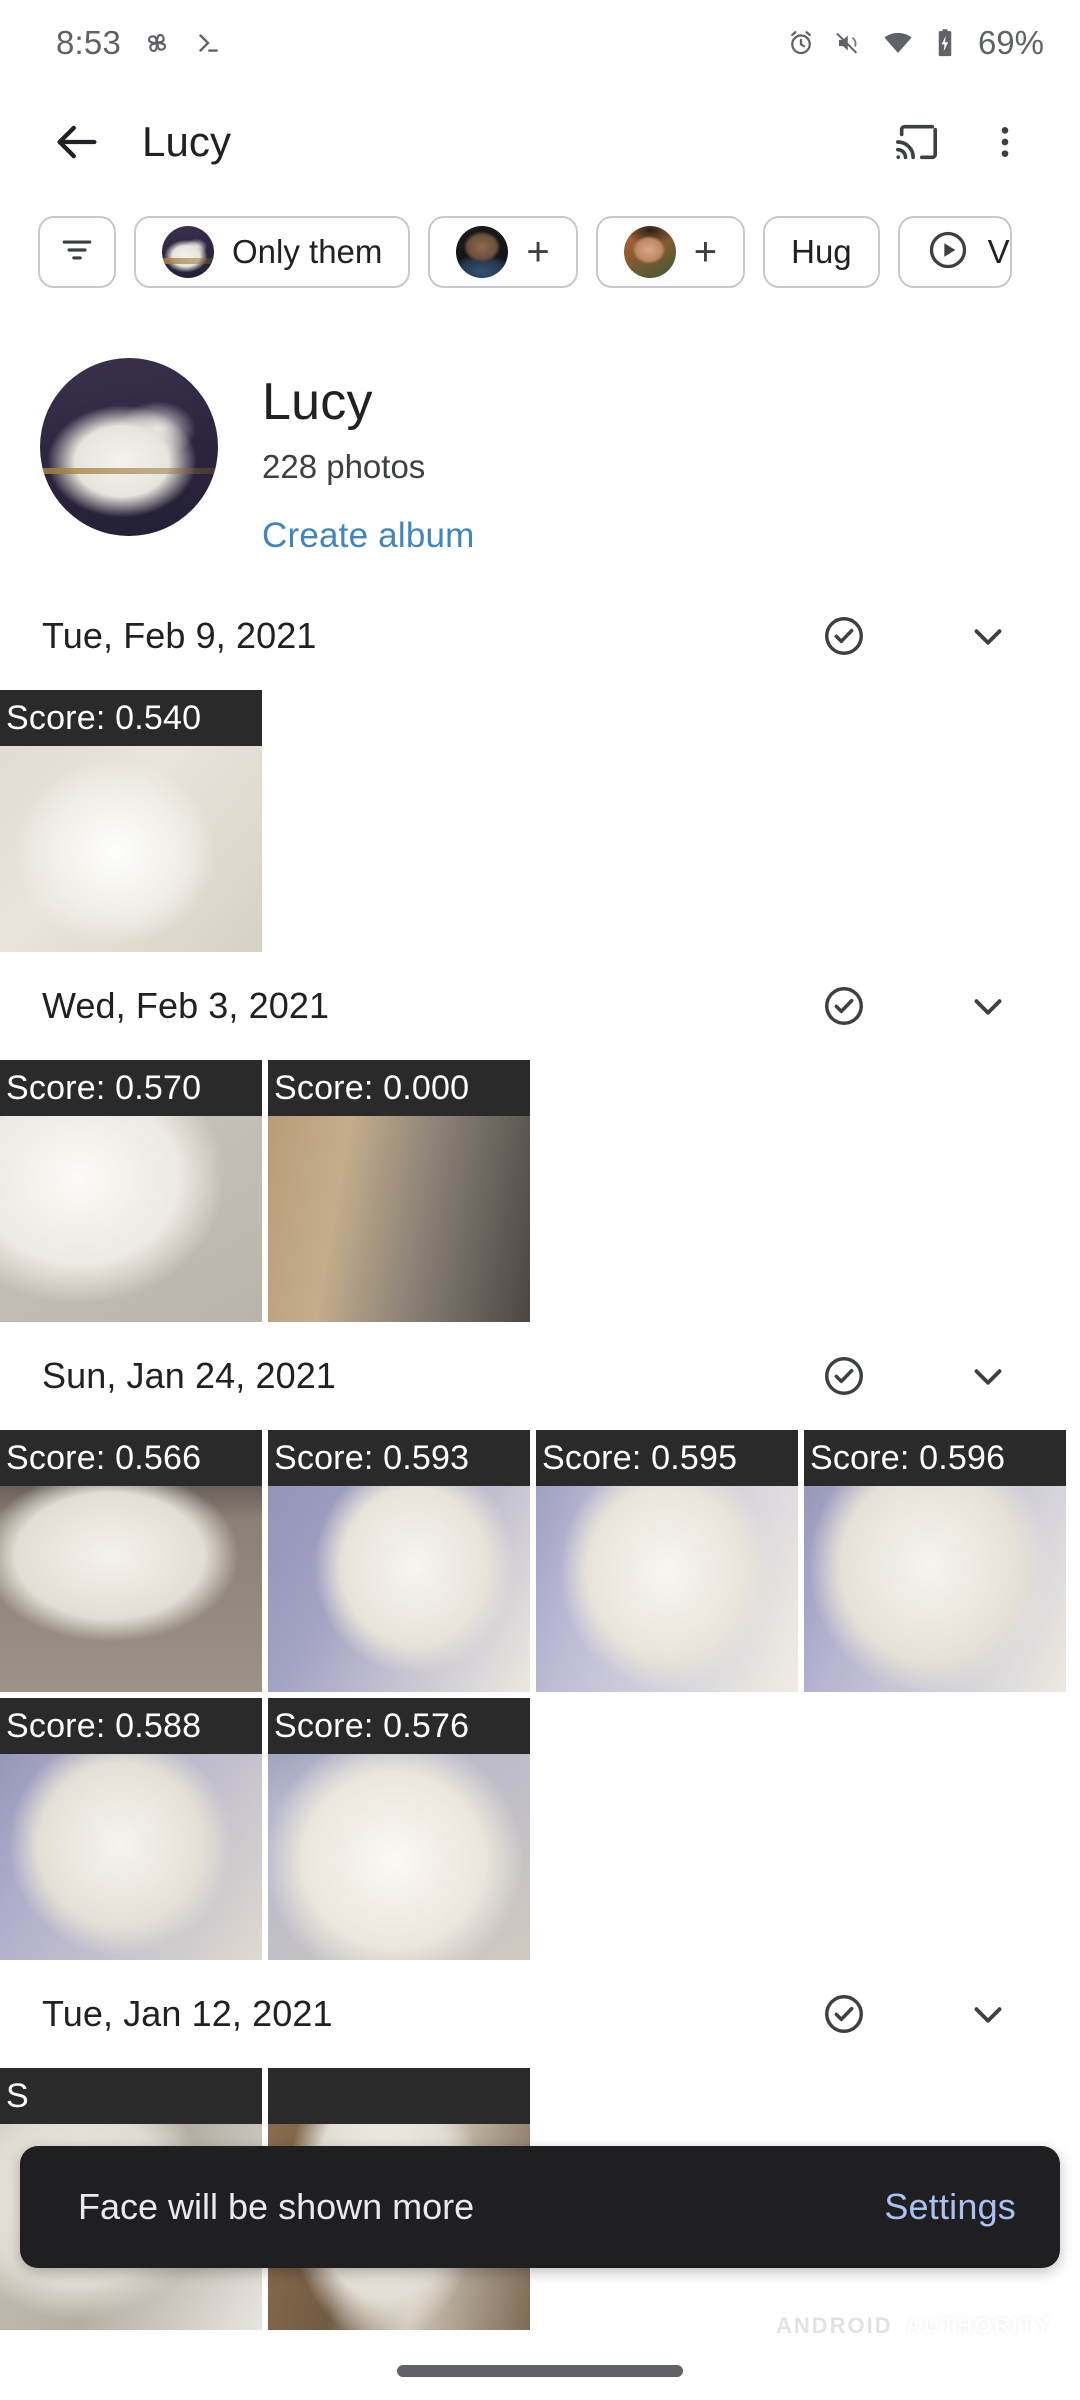 This screenshot has height=2400, width=1080. I want to click on photo-grid: Score: 0.540, so click(540, 821).